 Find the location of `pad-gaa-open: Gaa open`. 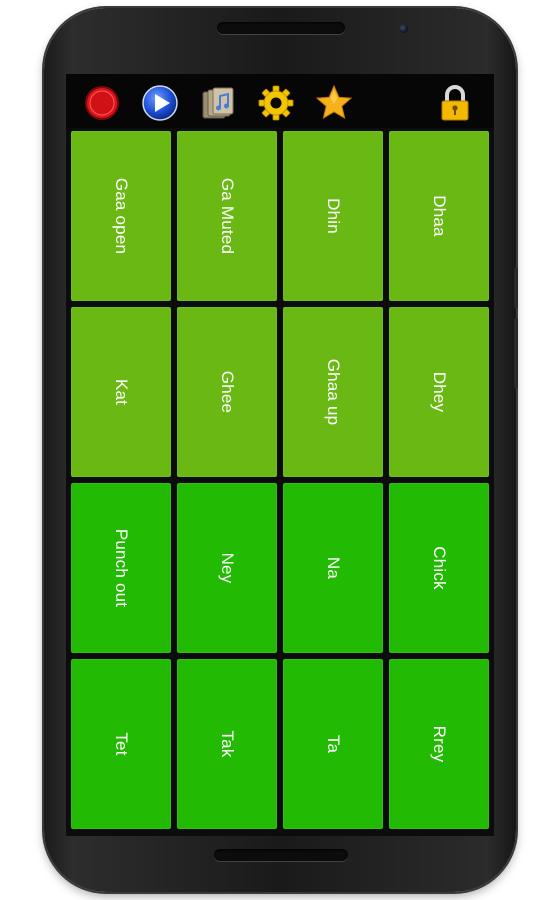

pad-gaa-open: Gaa open is located at coordinates (121, 216).